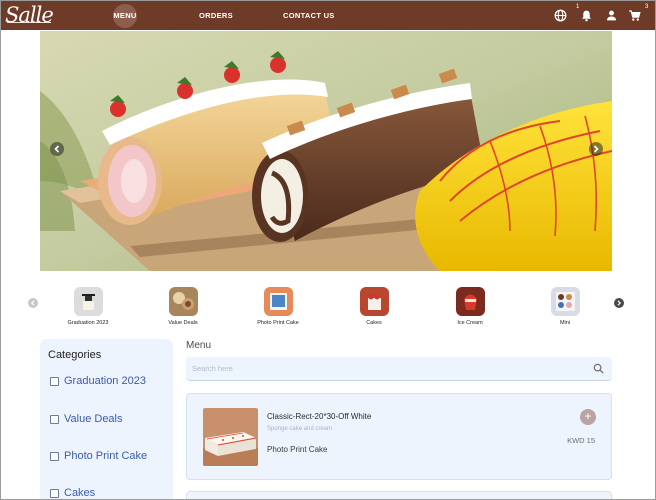 This screenshot has width=656, height=500. I want to click on sidebar-item-label: Graduation 2023, so click(105, 381).